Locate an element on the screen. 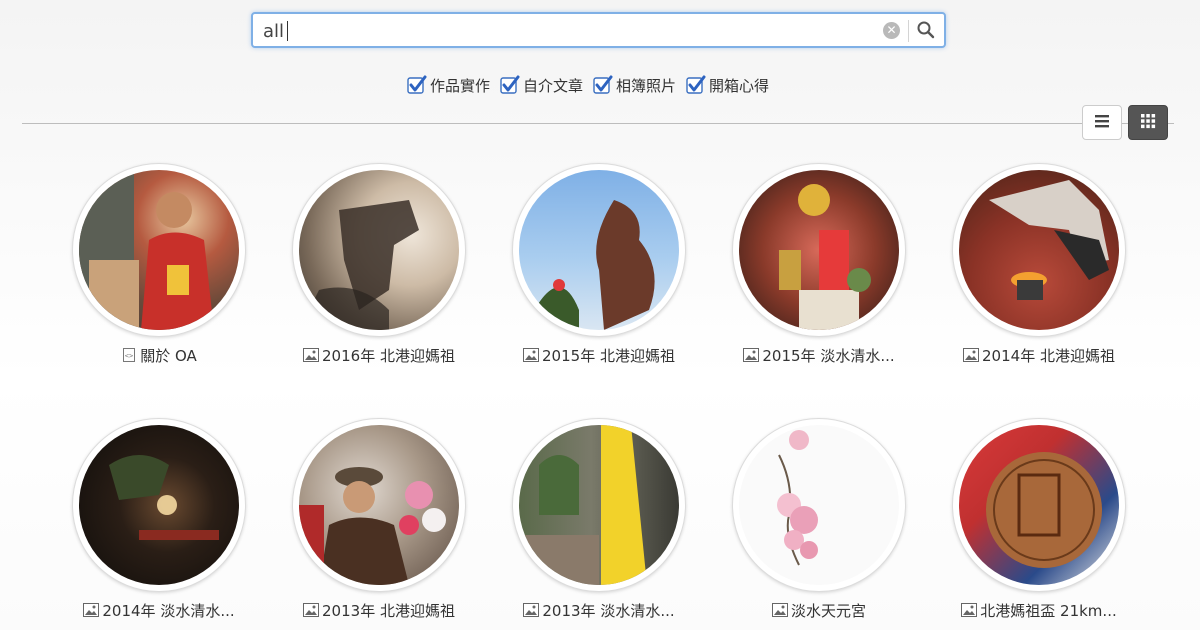  item-caption: 2013年 北港迎媽祖 is located at coordinates (379, 610).